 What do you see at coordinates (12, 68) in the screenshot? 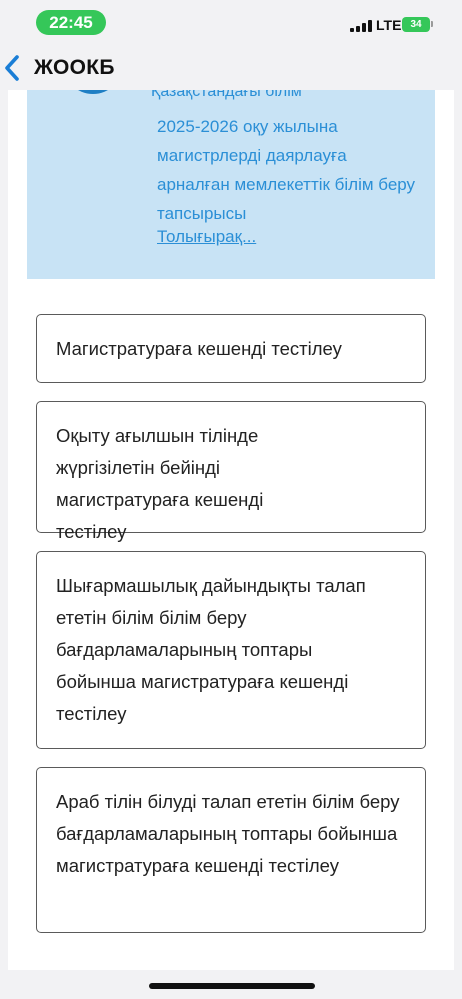
I see `chevron-left-icon` at bounding box center [12, 68].